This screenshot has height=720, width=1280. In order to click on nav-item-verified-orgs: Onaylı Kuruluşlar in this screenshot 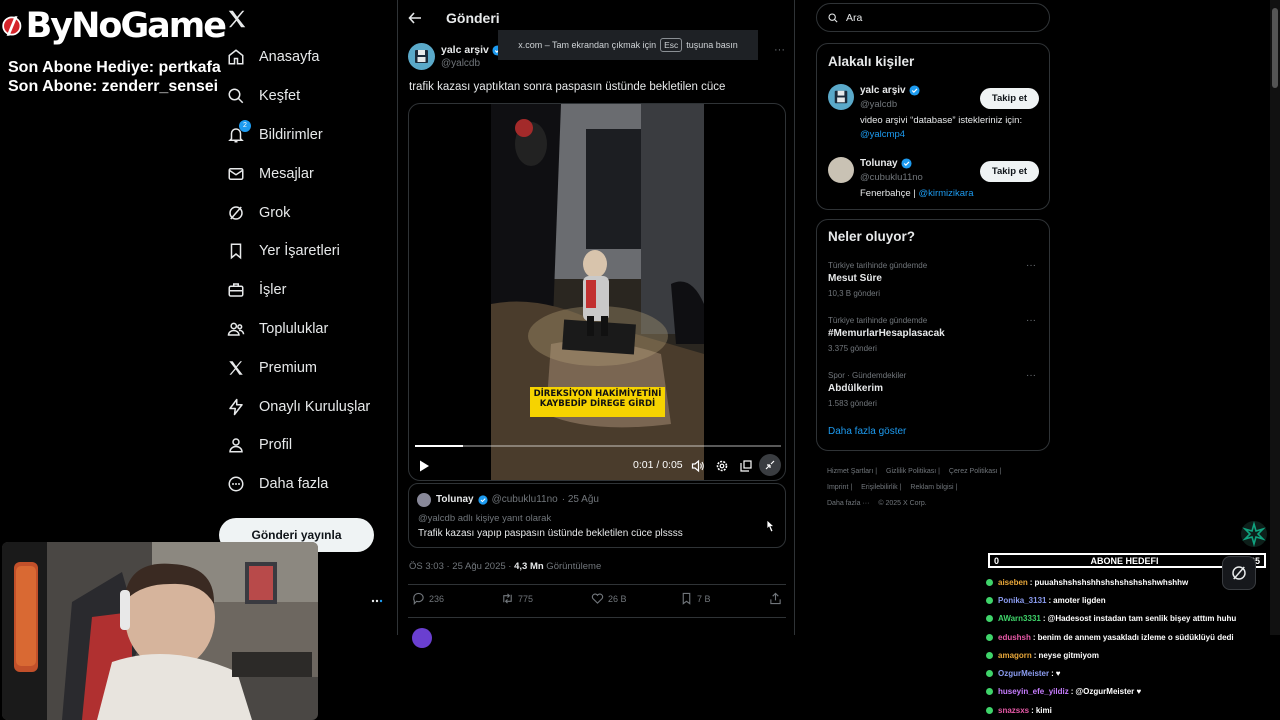, I will do `click(304, 406)`.